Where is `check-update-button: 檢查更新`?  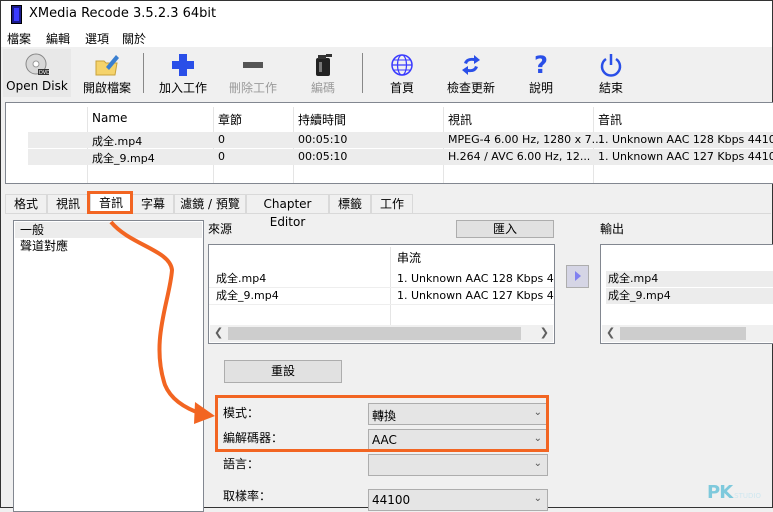 check-update-button: 檢查更新 is located at coordinates (471, 73).